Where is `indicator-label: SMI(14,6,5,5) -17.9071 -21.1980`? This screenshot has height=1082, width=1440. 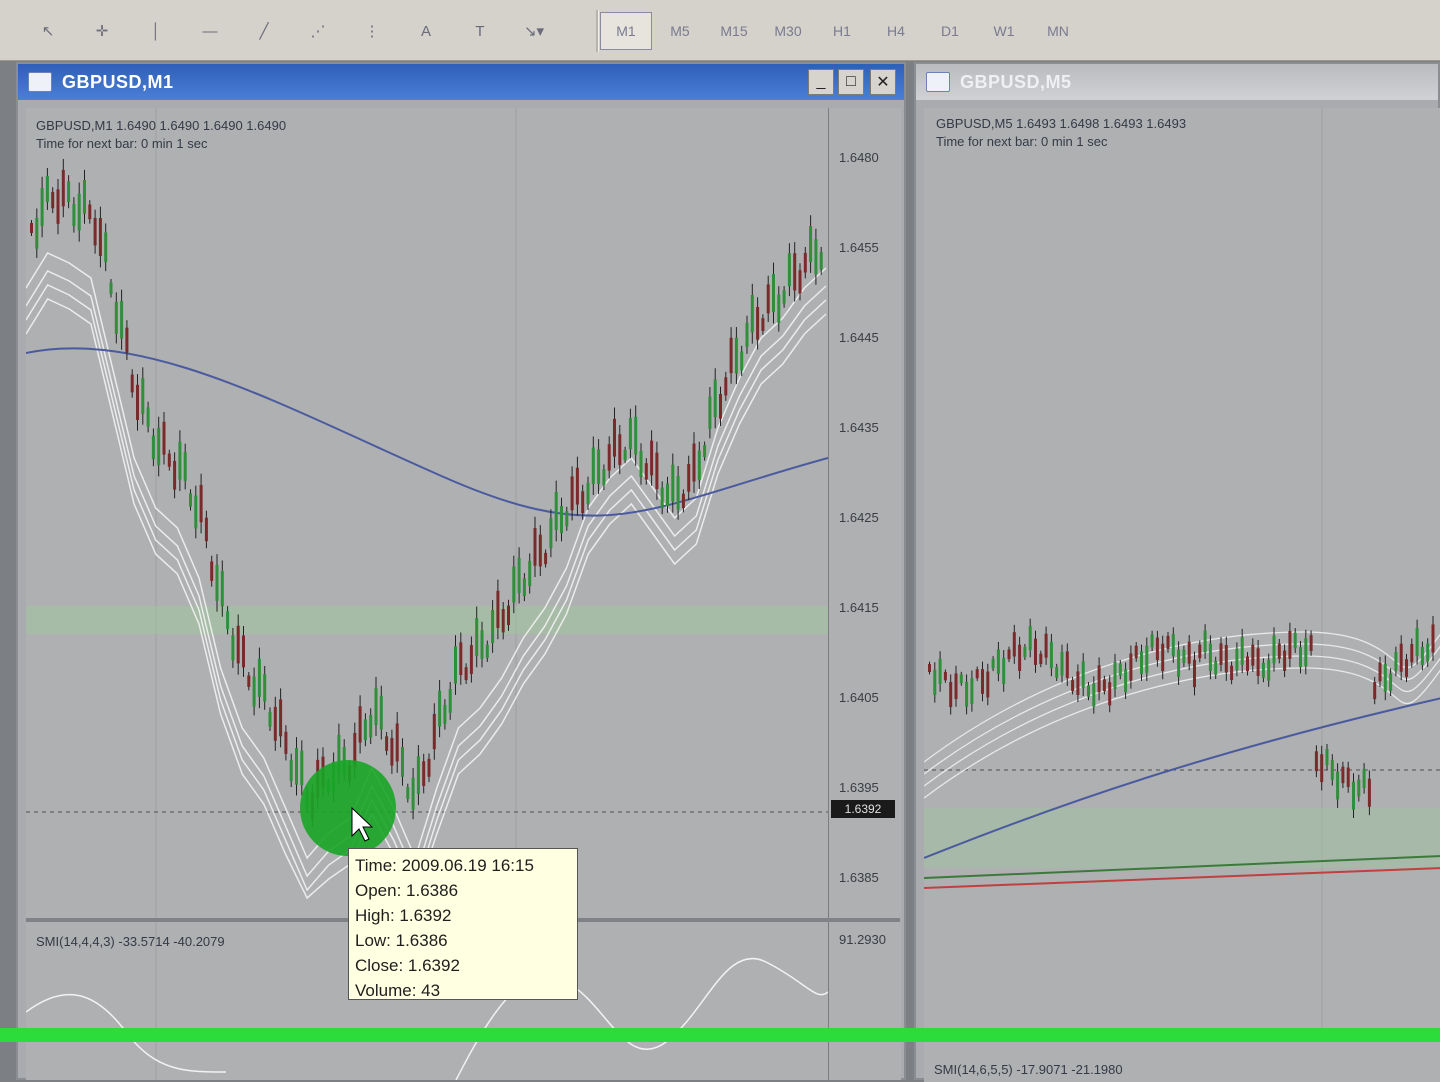
indicator-label: SMI(14,6,5,5) -17.9071 -21.1980 is located at coordinates (1028, 1069).